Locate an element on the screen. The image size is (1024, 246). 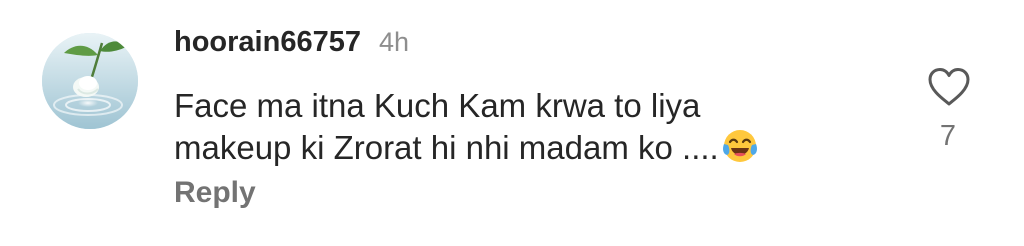
avatar-image is located at coordinates (90, 81).